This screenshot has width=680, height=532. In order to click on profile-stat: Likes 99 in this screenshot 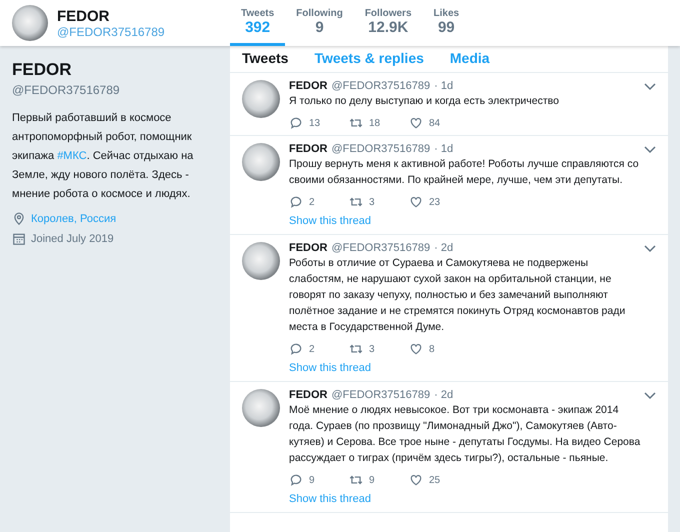, I will do `click(446, 23)`.